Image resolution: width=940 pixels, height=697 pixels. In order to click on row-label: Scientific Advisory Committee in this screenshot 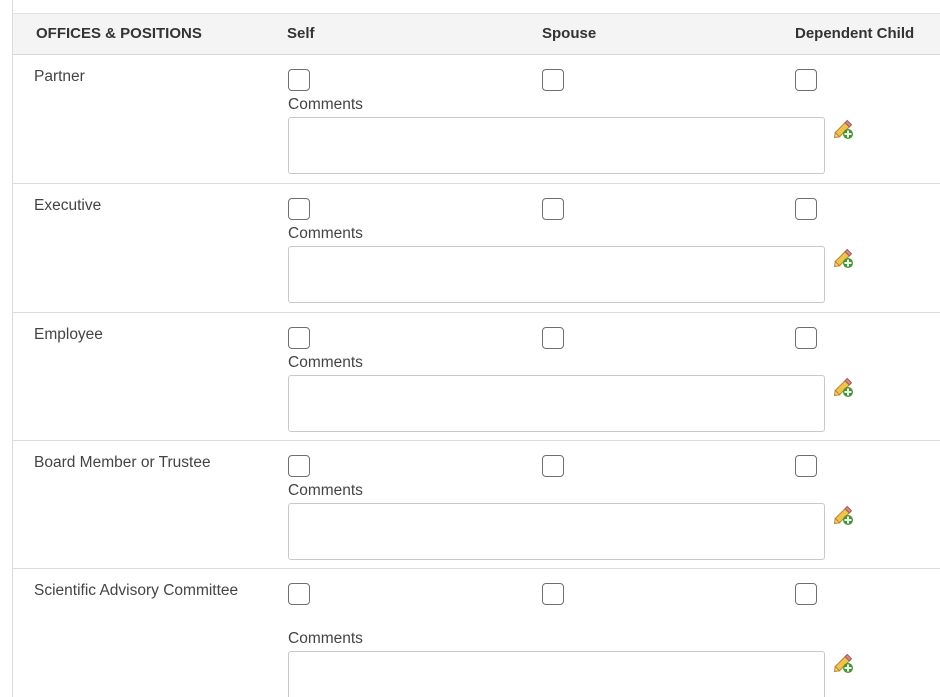, I will do `click(136, 590)`.